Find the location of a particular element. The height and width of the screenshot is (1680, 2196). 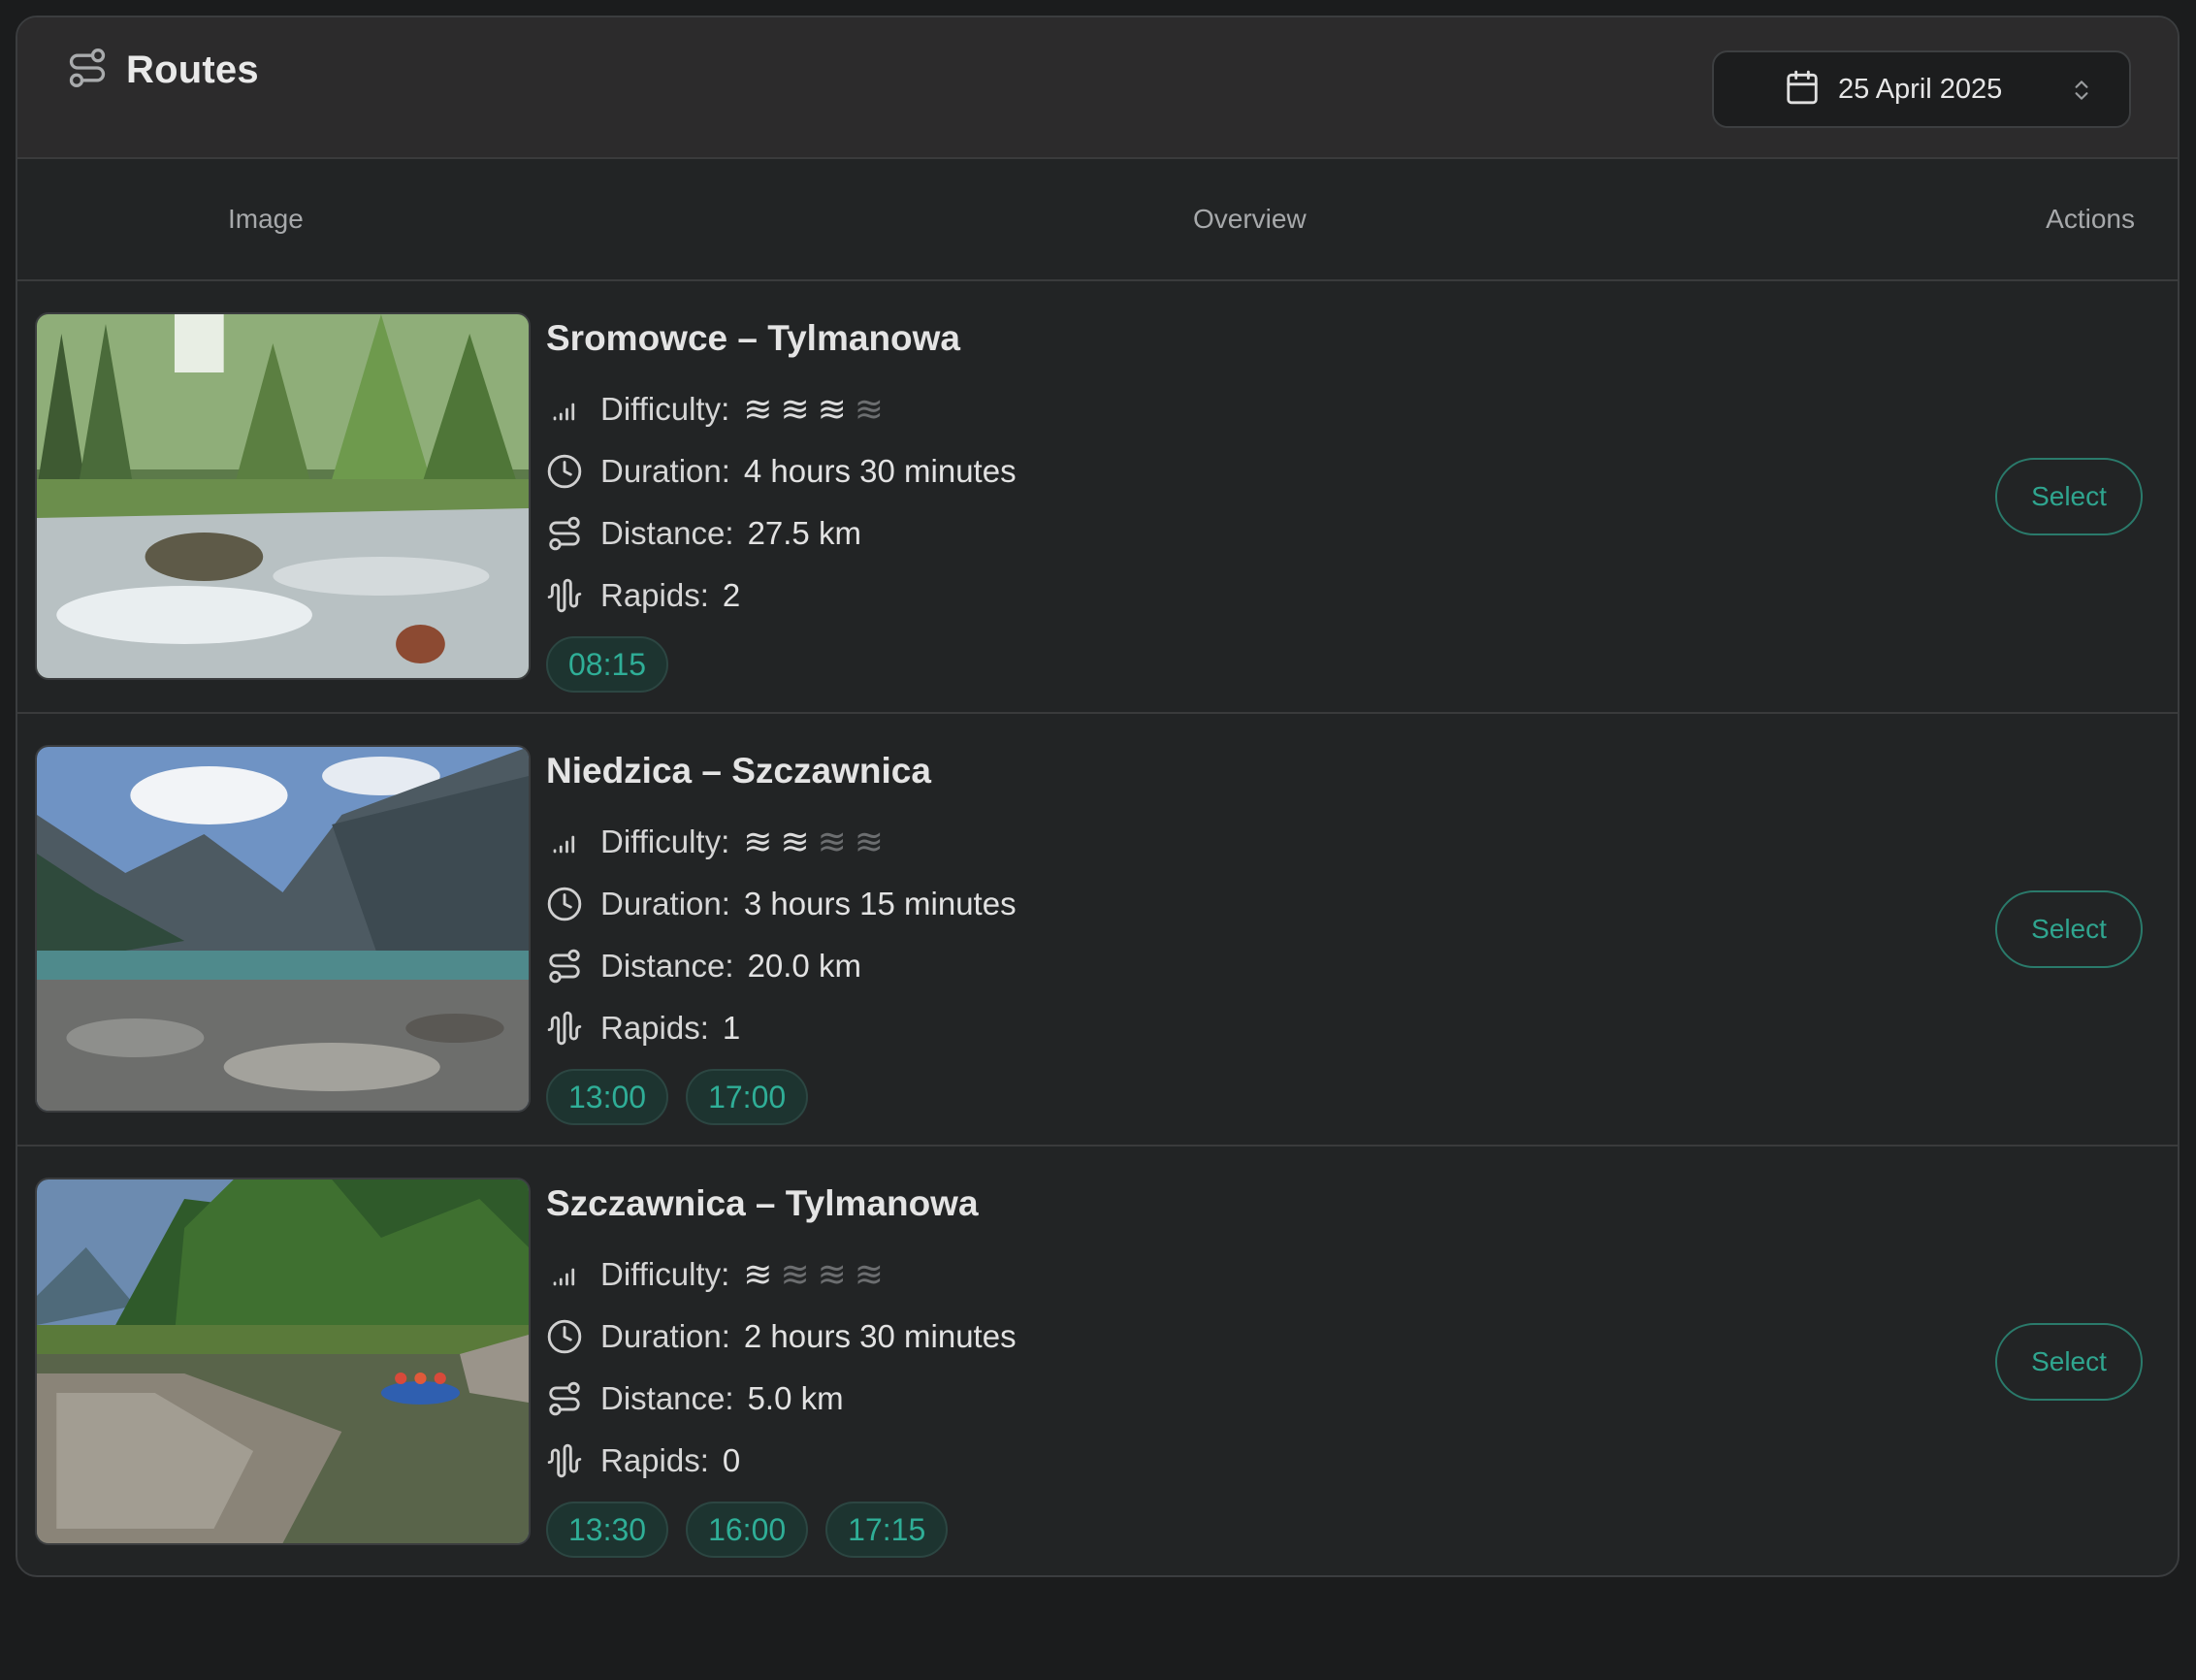

duration-line: Duration: 4 hours 30 minutes is located at coordinates (781, 471).